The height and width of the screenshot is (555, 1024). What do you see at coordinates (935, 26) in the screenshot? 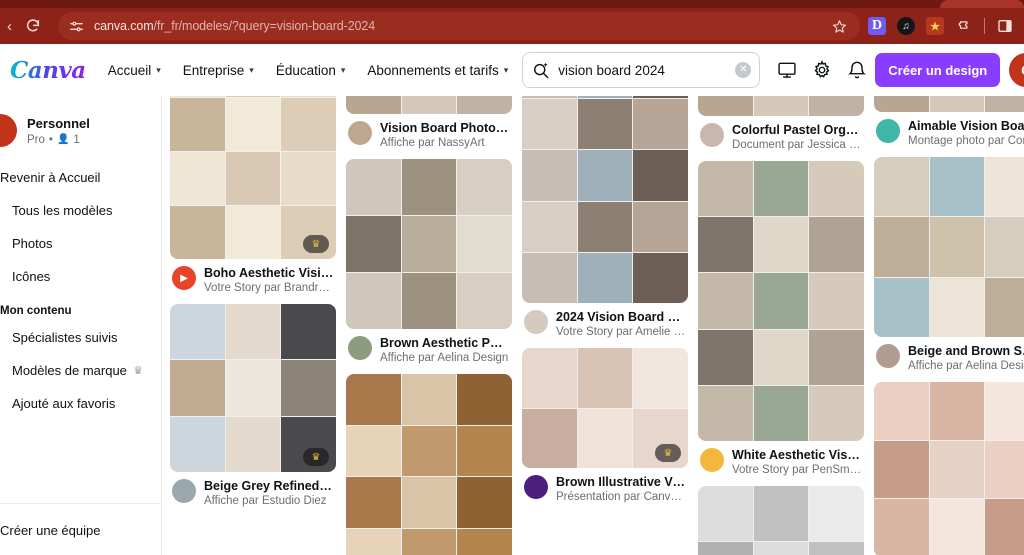
I see `extension-star: ★` at bounding box center [935, 26].